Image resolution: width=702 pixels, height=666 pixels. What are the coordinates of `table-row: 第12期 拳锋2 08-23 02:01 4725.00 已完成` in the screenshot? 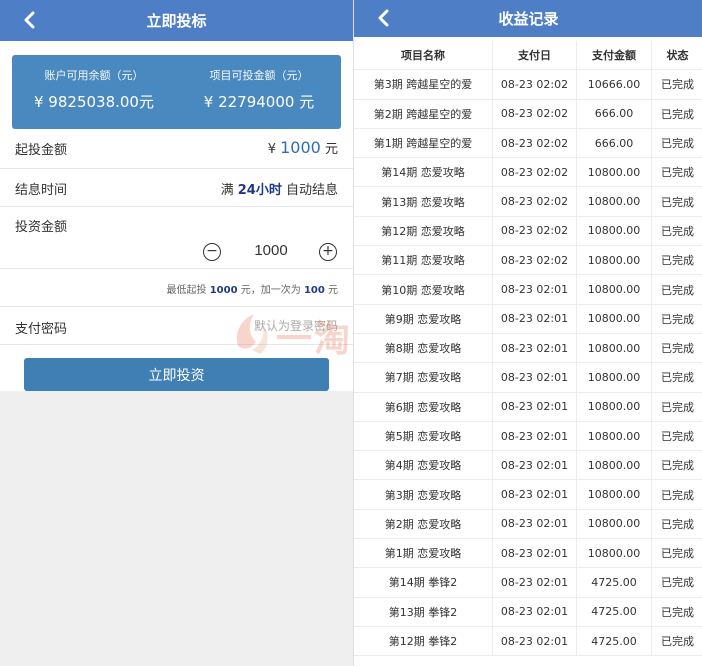 It's located at (528, 641).